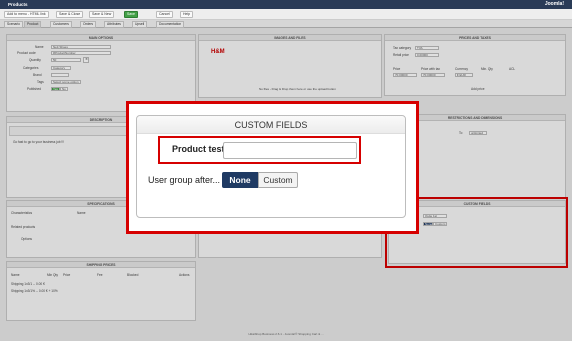 The height and width of the screenshot is (341, 572). I want to click on save-close-button: Save & Close, so click(70, 14).